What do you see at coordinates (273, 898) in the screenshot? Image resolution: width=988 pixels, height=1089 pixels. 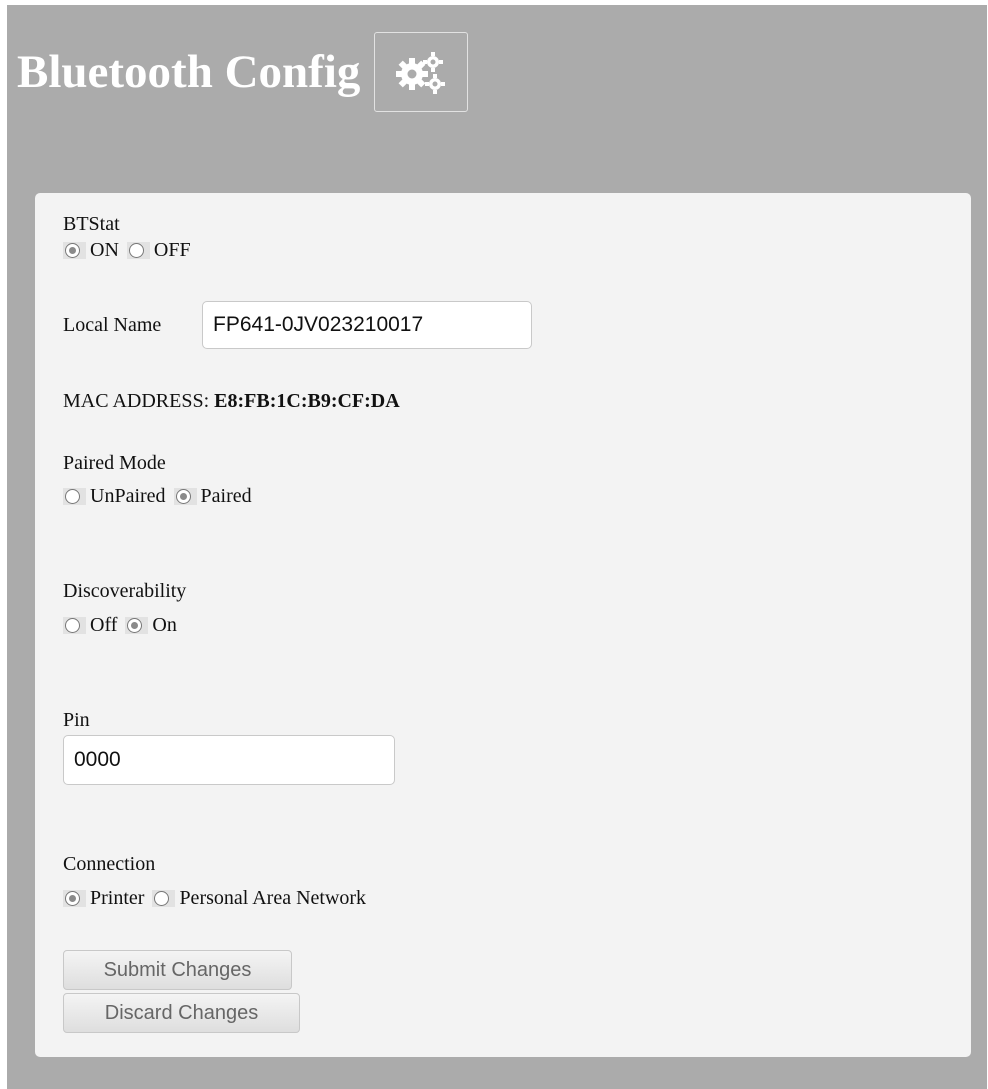 I see `pan-label: Personal Area Network` at bounding box center [273, 898].